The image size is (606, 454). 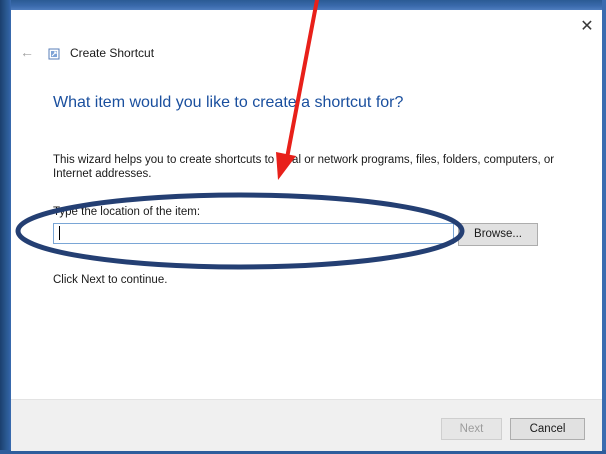 I want to click on next-button: Next, so click(x=471, y=429).